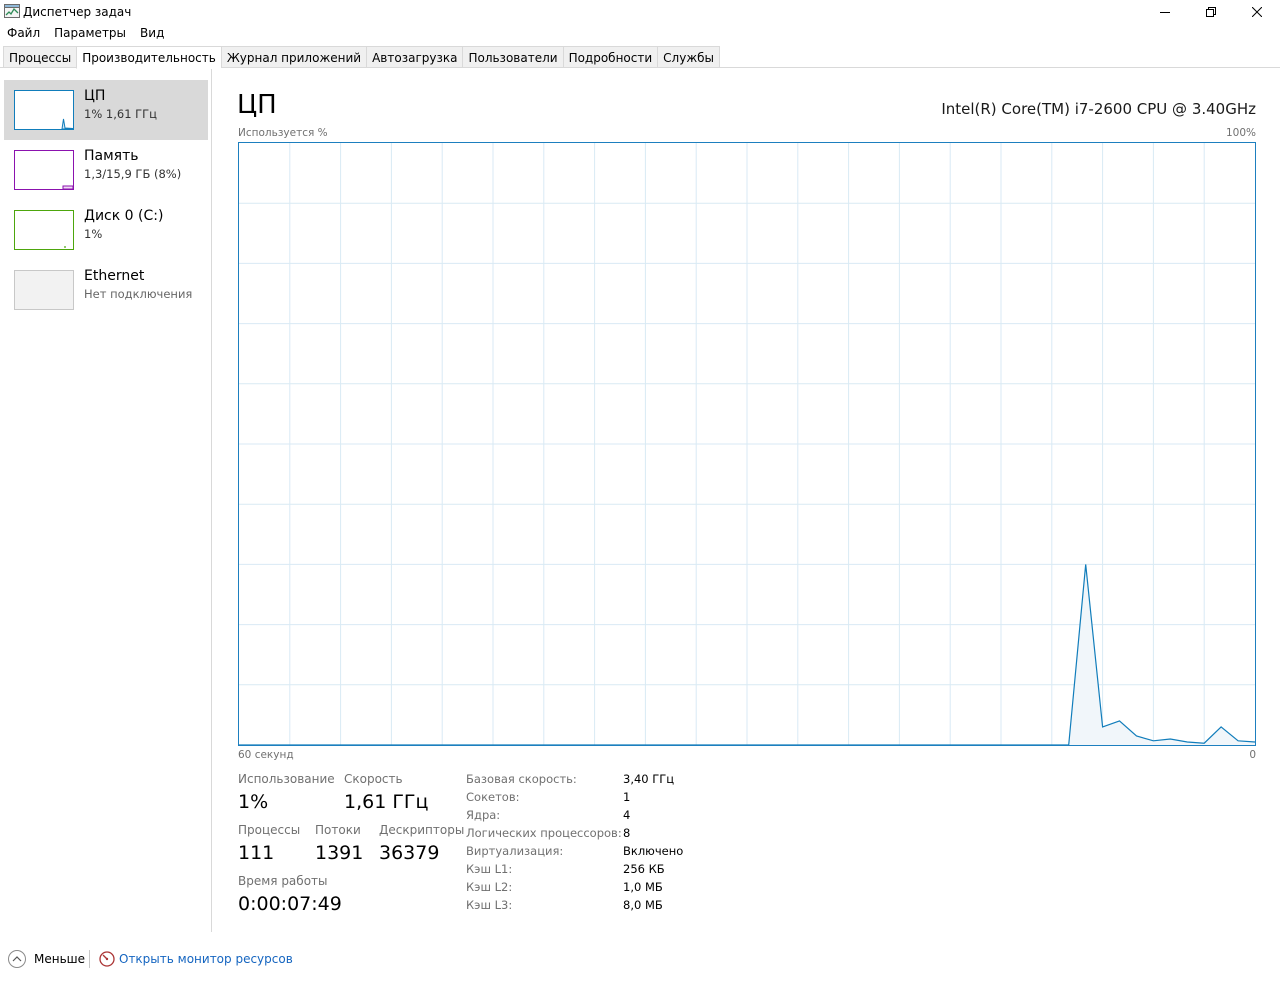  Describe the element at coordinates (493, 797) in the screenshot. I see `sockets-key: Сокетов:` at that location.